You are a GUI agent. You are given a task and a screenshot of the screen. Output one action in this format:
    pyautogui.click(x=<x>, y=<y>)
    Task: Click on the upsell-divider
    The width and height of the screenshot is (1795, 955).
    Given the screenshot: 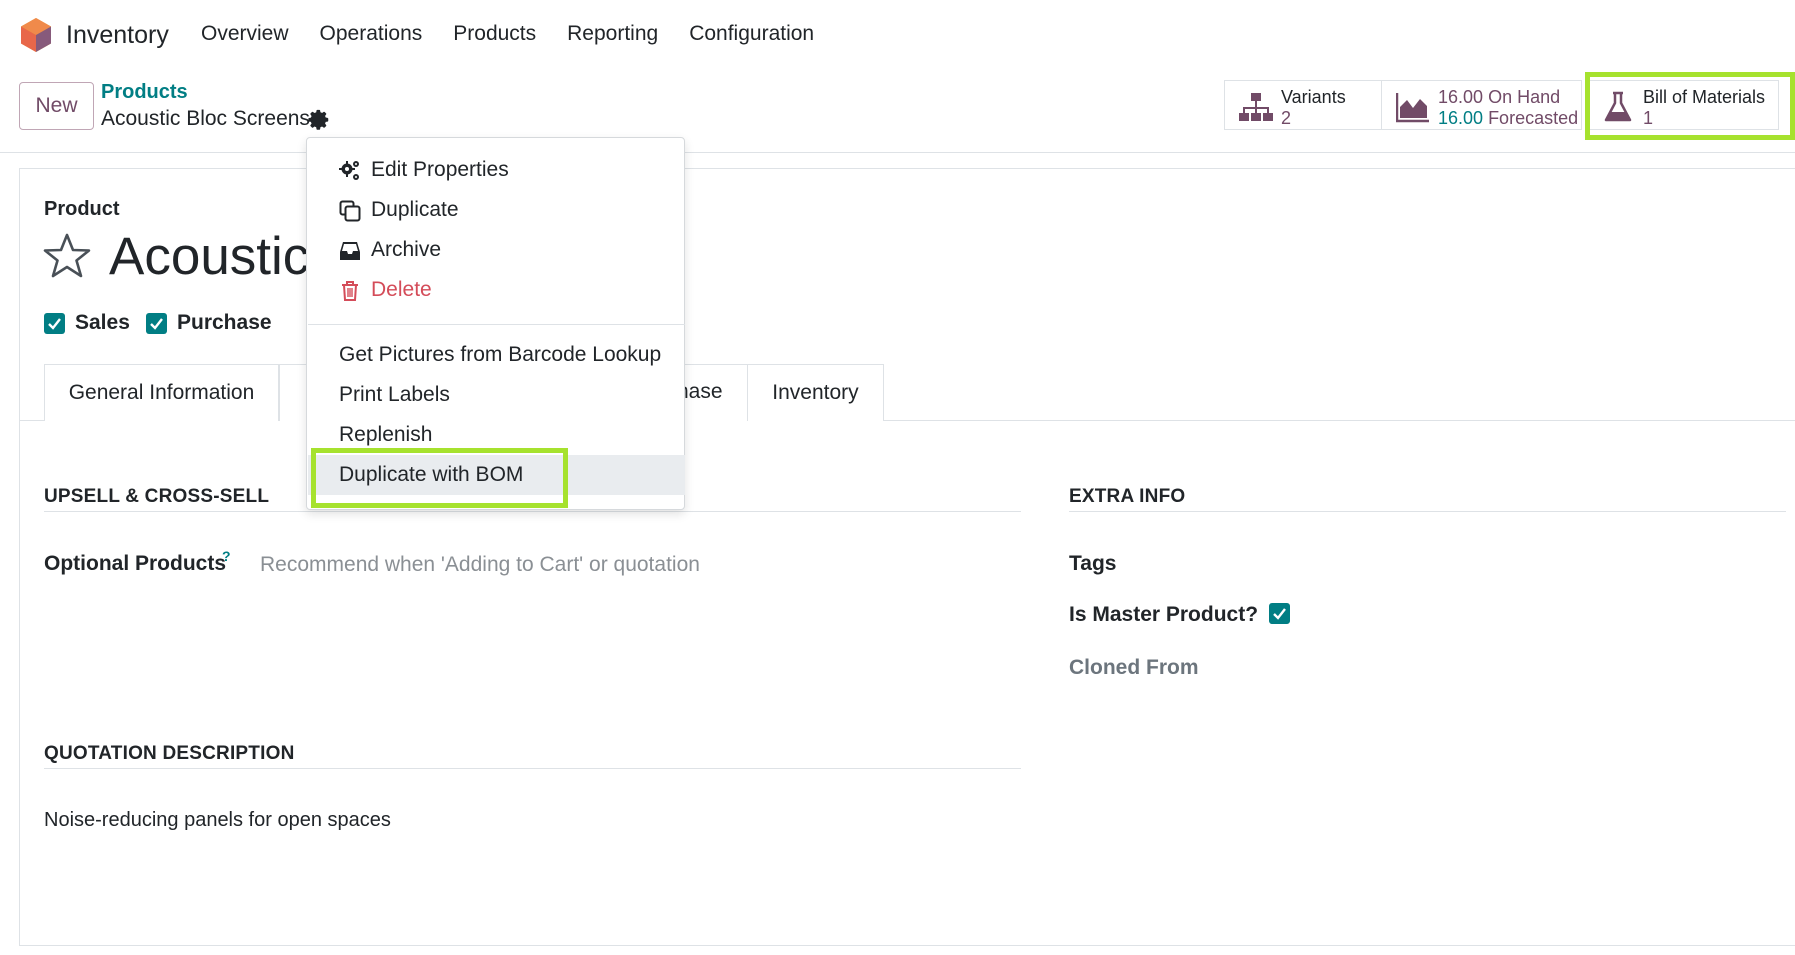 What is the action you would take?
    pyautogui.click(x=532, y=511)
    